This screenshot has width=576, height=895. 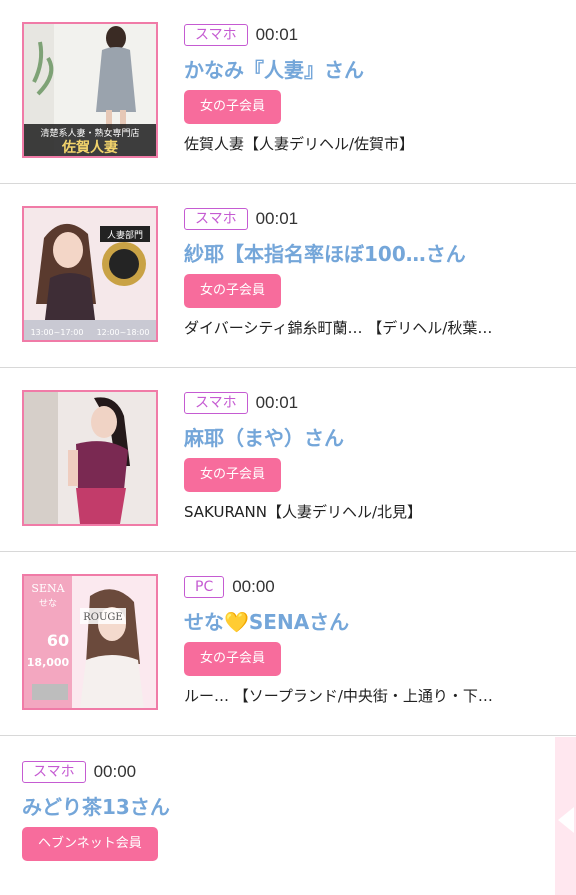 I want to click on girl-name-link: 麻耶（まや）さん, so click(x=374, y=438).